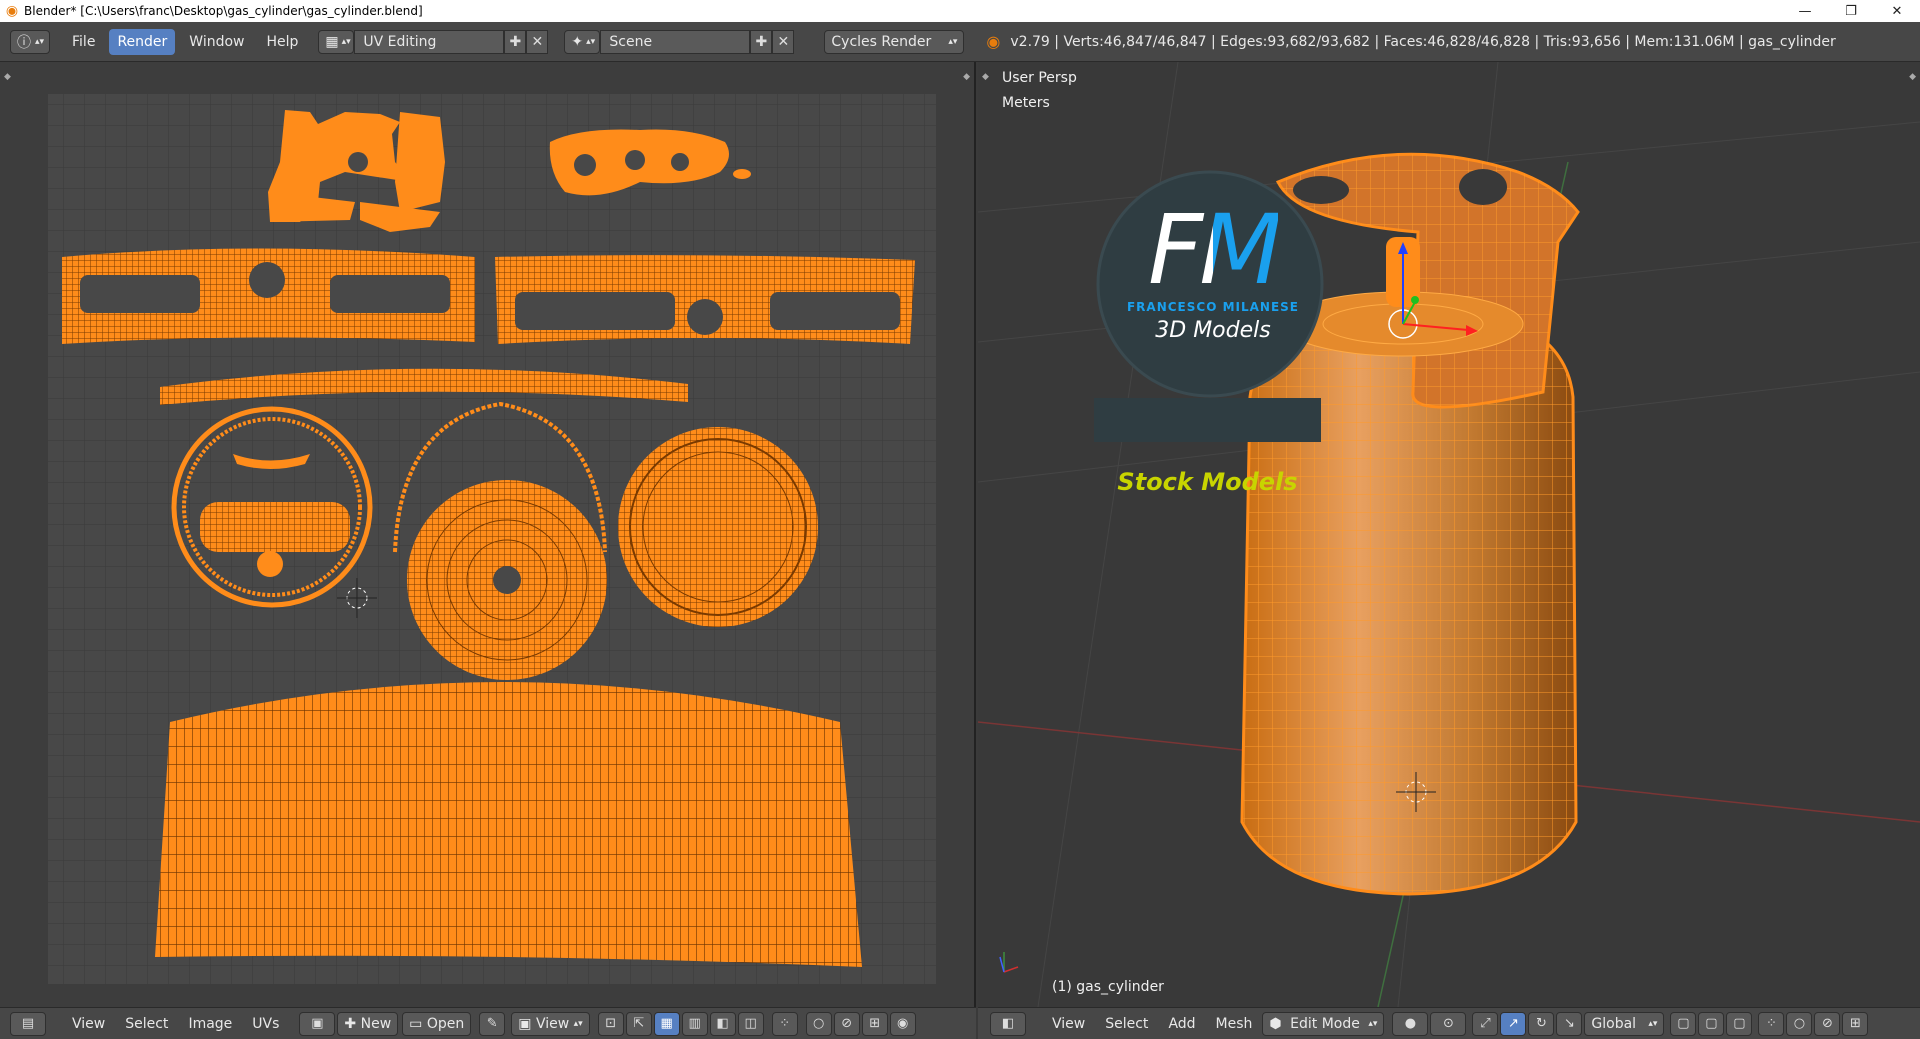  Describe the element at coordinates (1026, 103) in the screenshot. I see `units-label: Meters` at that location.